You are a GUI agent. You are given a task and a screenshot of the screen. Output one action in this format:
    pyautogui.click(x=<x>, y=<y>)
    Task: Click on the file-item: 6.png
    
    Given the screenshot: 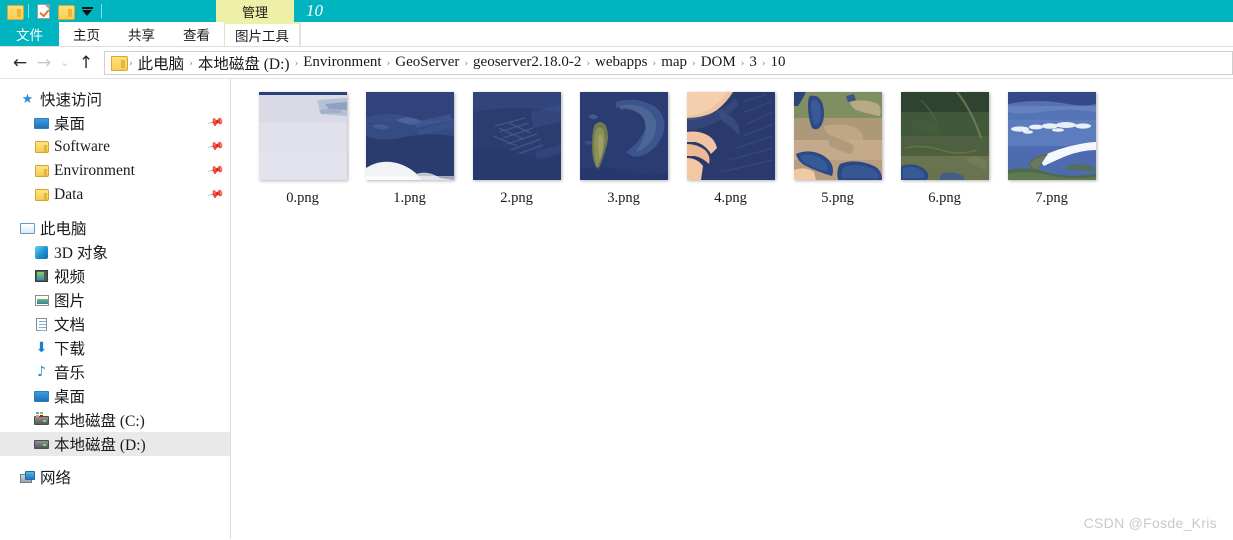 What is the action you would take?
    pyautogui.click(x=944, y=149)
    